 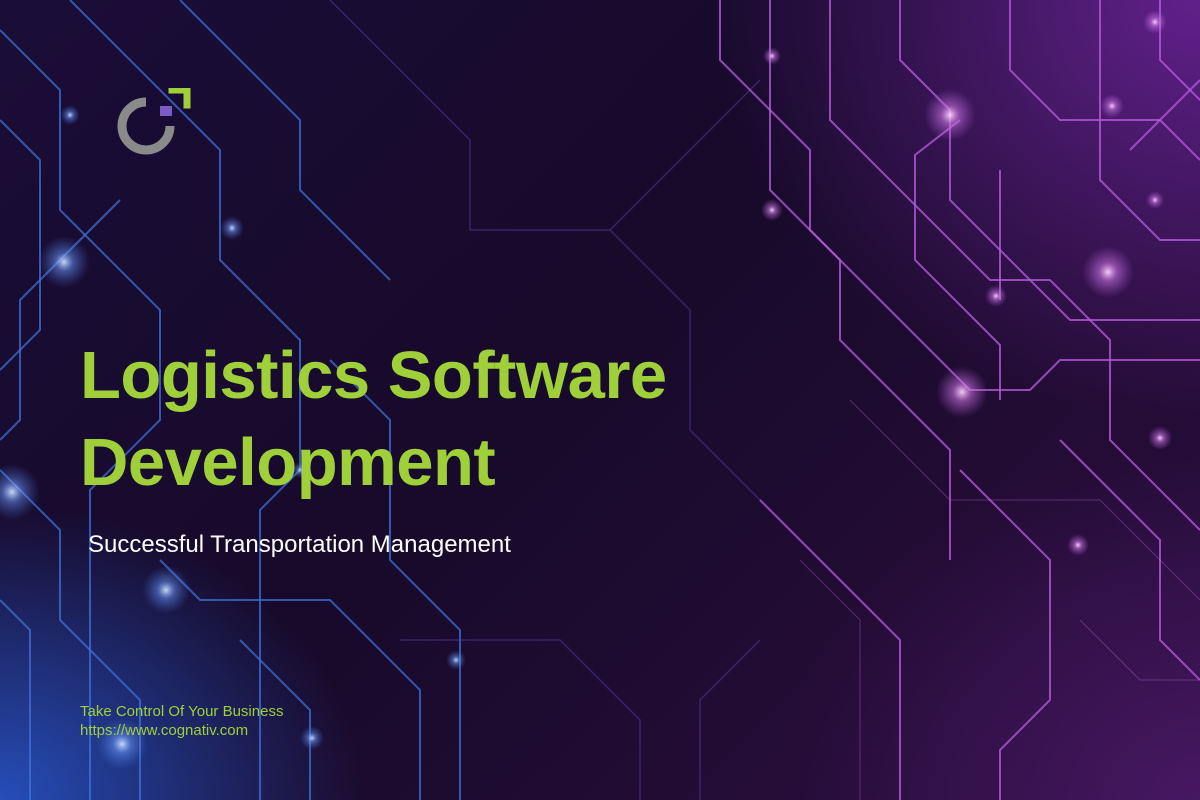 I want to click on headline-line-1: Logistics Software, so click(x=373, y=375).